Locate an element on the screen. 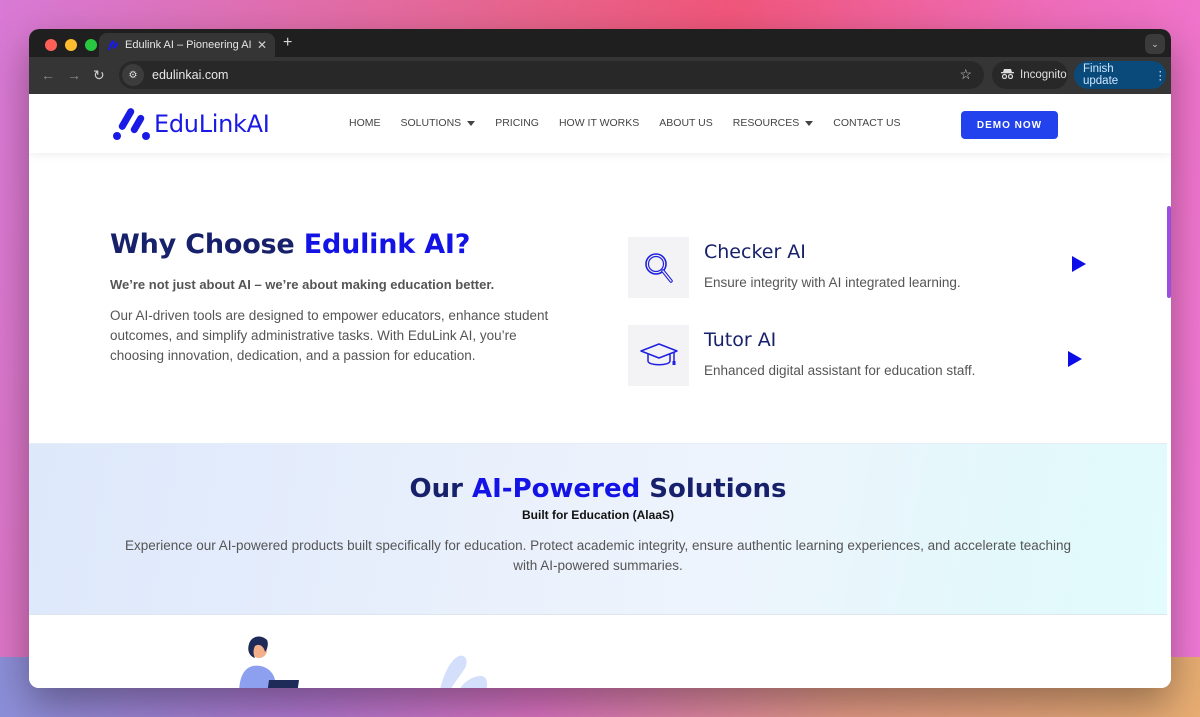 The height and width of the screenshot is (717, 1200). forward-icon: → is located at coordinates (74, 75).